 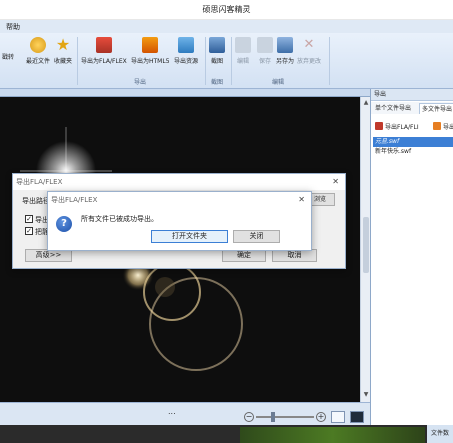 What do you see at coordinates (179, 221) in the screenshot?
I see `export-complete-dialog: 导出FLA/FLEX ✕ ? 所有文件已被成功导出。 打开文件夹 关闭` at bounding box center [179, 221].